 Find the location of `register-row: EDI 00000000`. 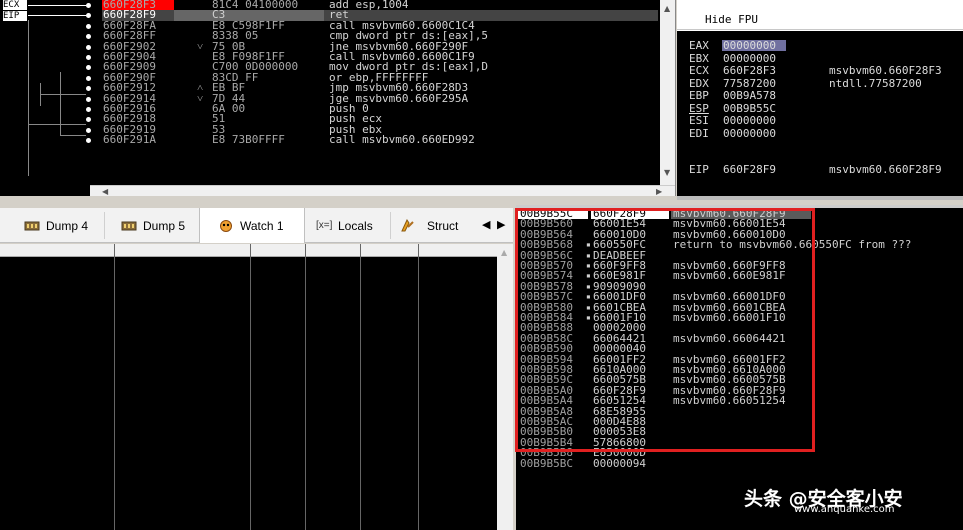

register-row: EDI 00000000 is located at coordinates (820, 133).